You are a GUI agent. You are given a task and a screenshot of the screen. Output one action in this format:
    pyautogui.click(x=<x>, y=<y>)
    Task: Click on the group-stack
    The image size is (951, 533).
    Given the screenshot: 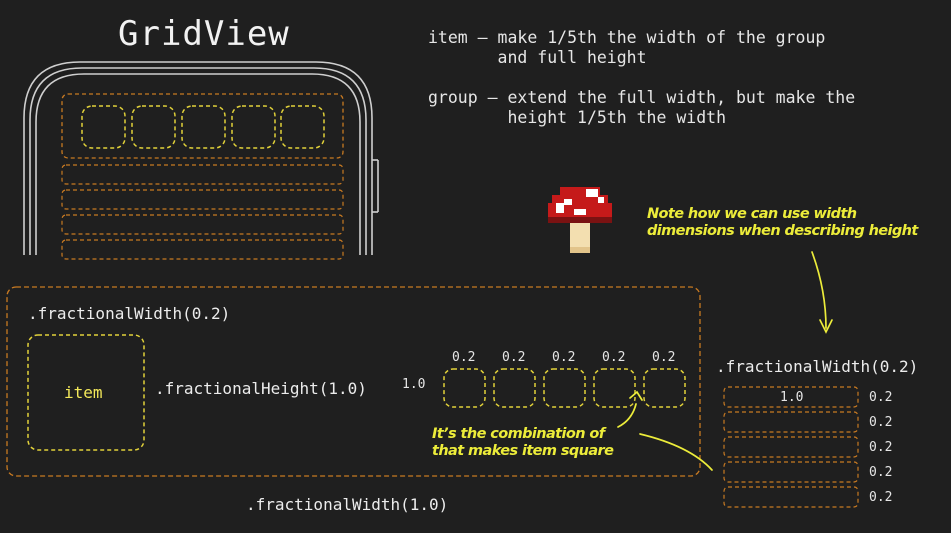 What is the action you would take?
    pyautogui.click(x=791, y=447)
    